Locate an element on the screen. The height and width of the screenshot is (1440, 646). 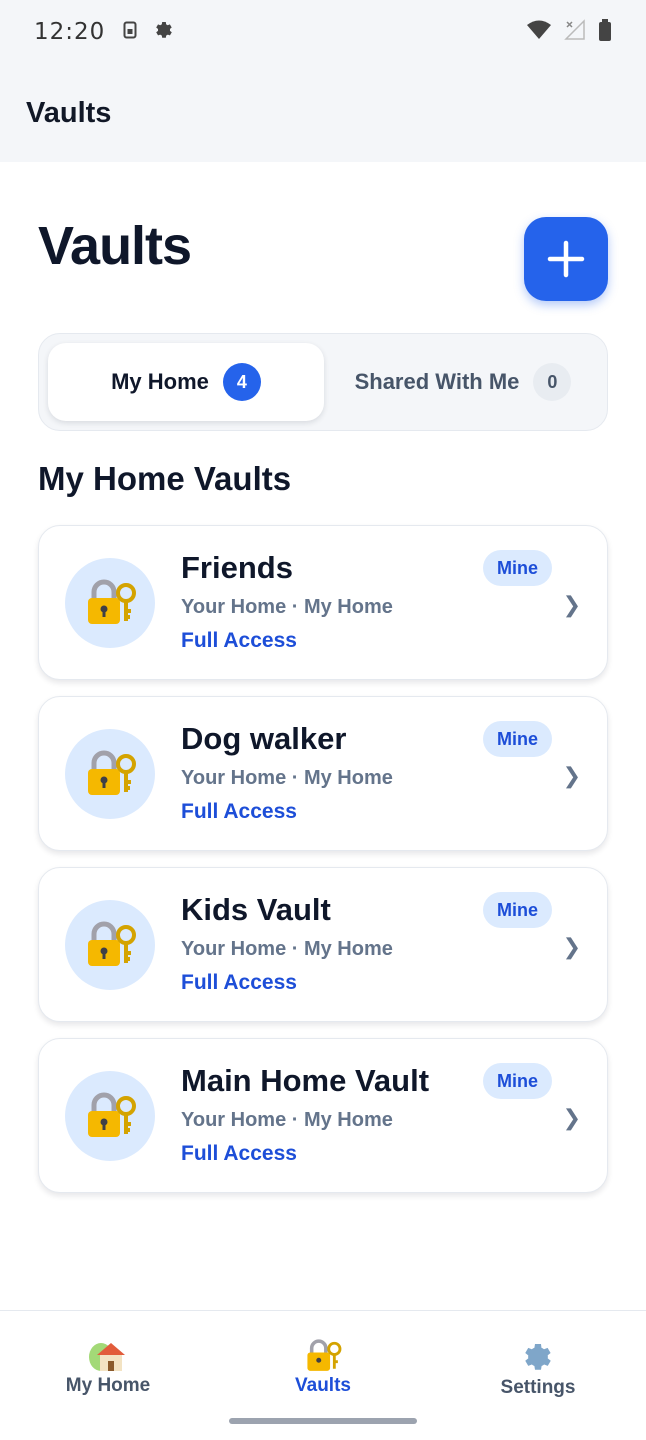
tab-count-badge: 4 is located at coordinates (241, 382).